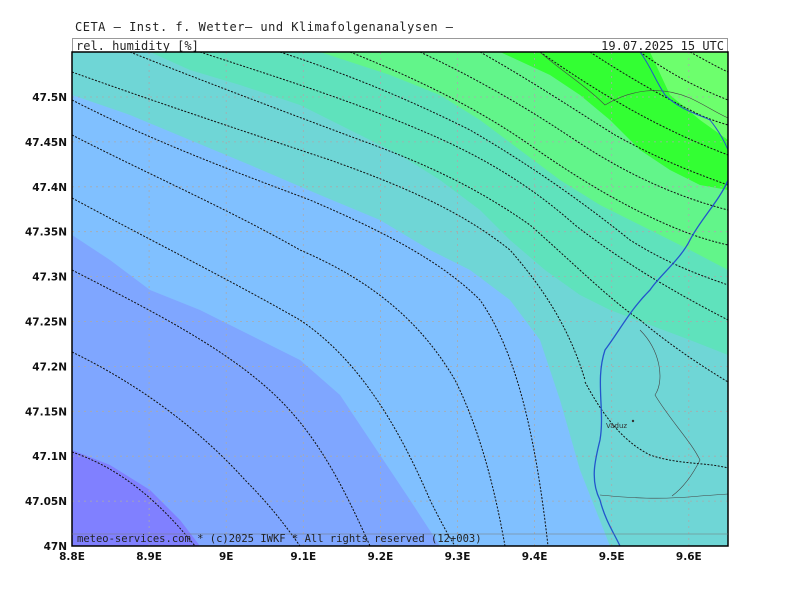 This screenshot has width=800, height=600. What do you see at coordinates (535, 557) in the screenshot?
I see `lon-tick-label: 9.4E` at bounding box center [535, 557].